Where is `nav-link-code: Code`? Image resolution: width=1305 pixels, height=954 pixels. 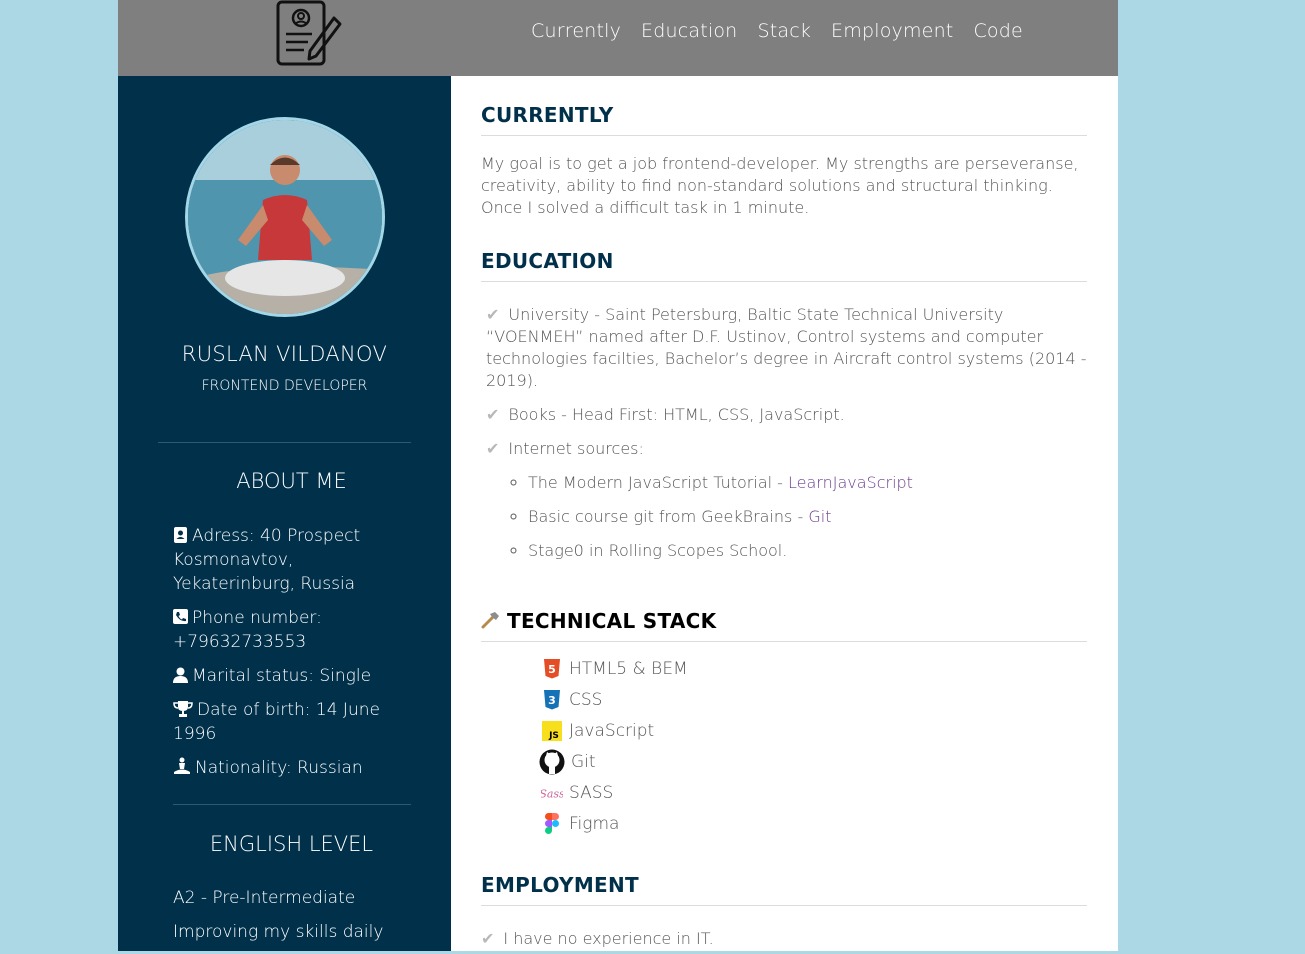 nav-link-code: Code is located at coordinates (997, 31).